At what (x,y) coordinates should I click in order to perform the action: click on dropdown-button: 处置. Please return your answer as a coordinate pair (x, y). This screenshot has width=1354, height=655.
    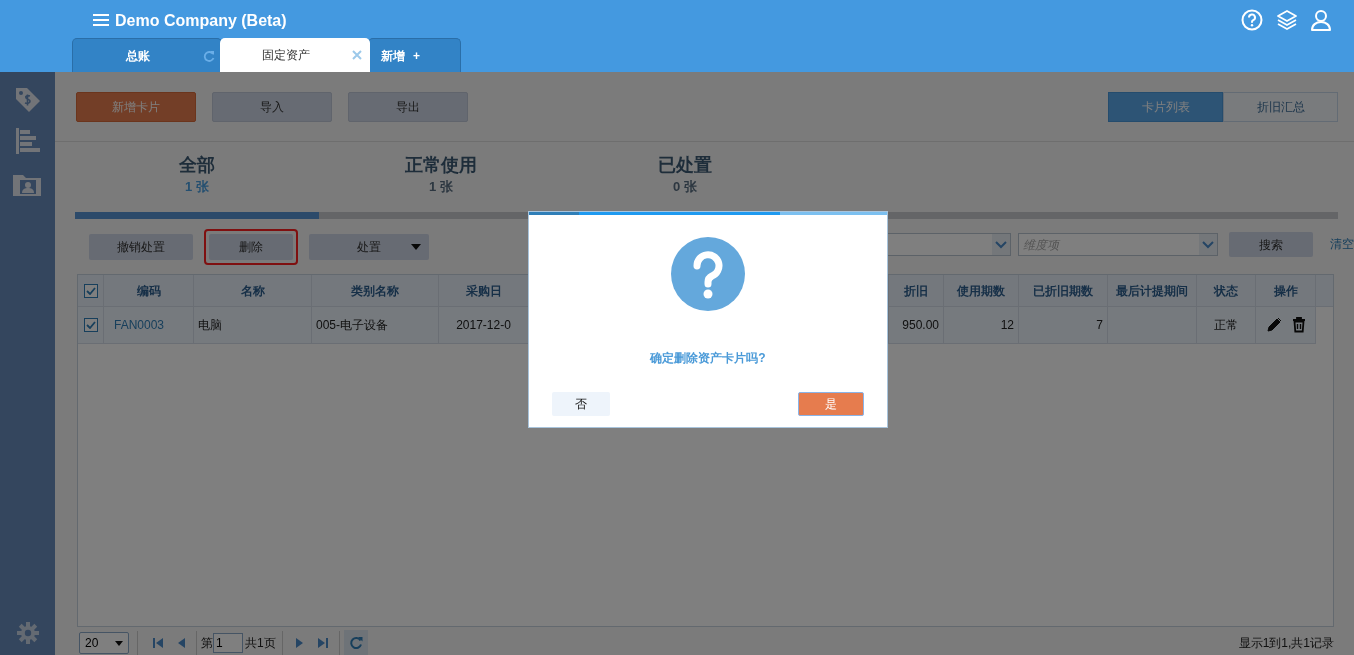
    Looking at the image, I should click on (369, 246).